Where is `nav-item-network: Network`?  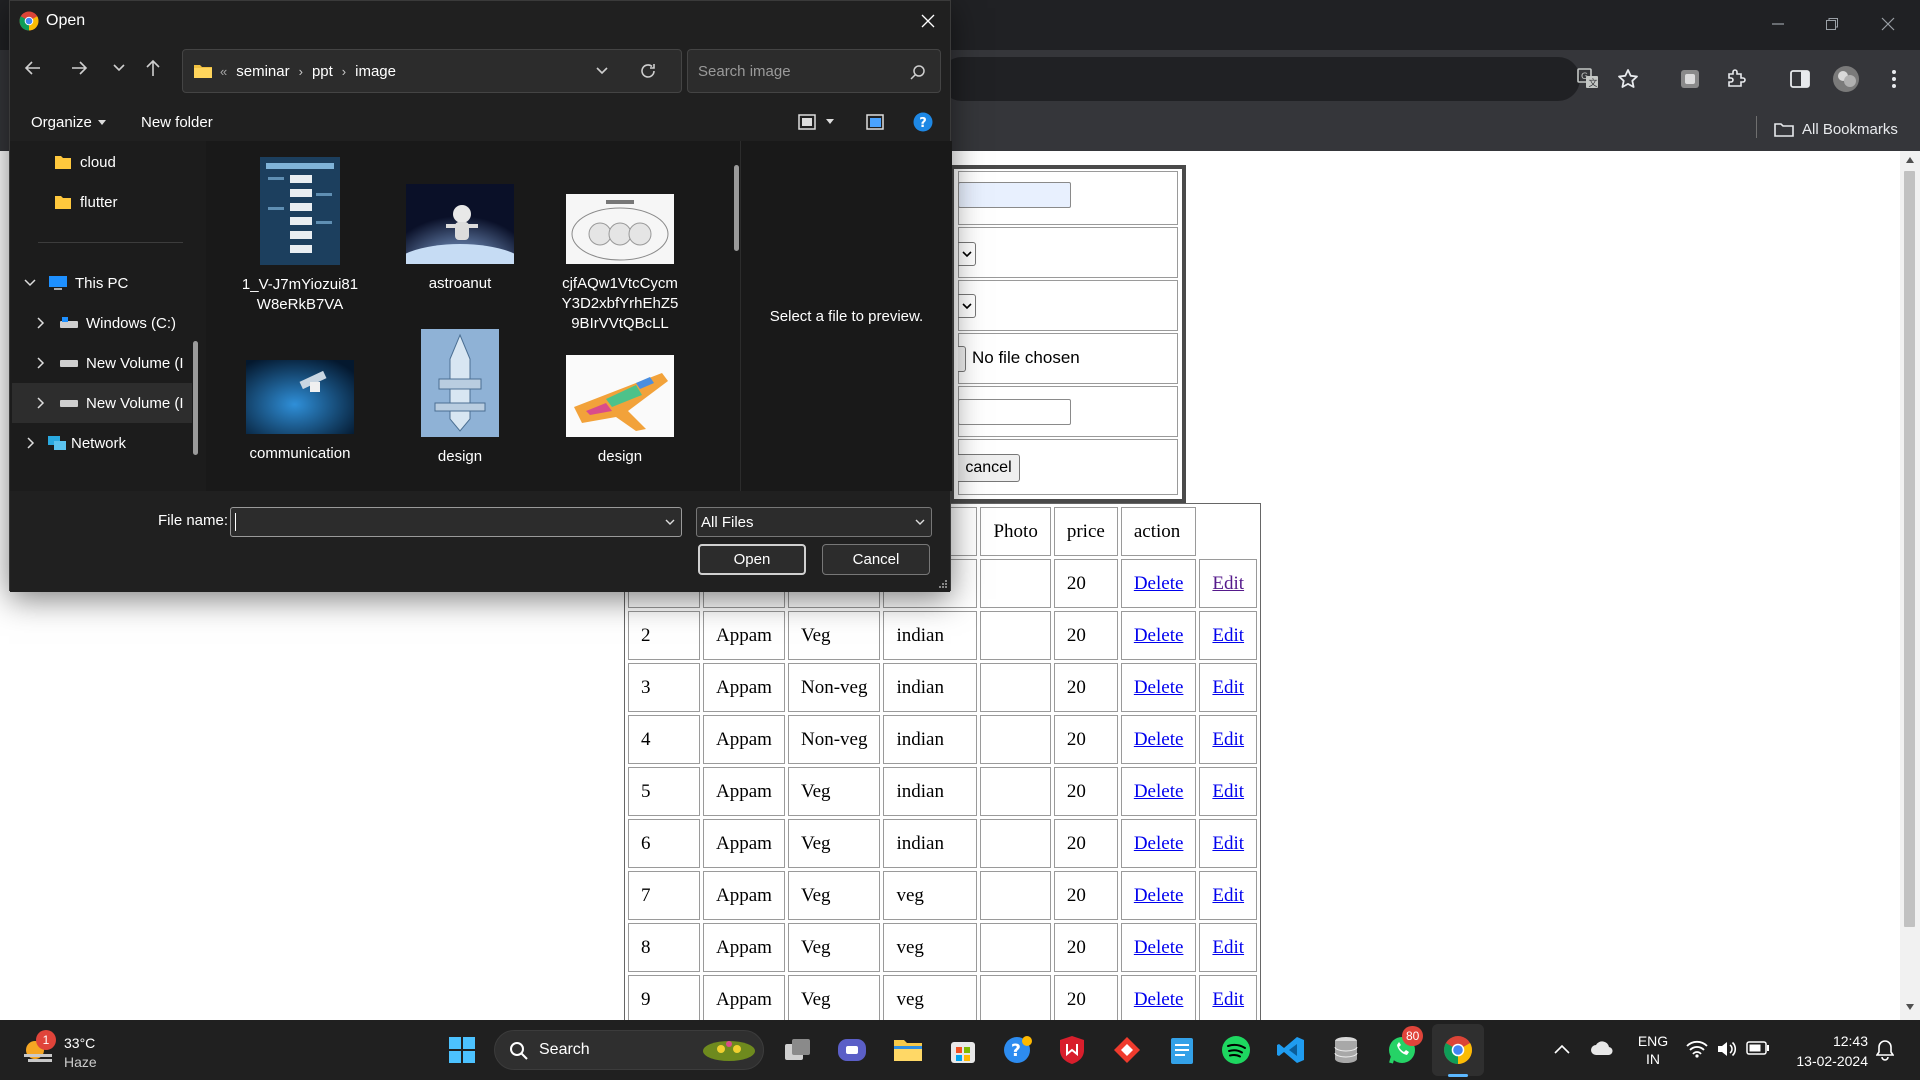 nav-item-network: Network is located at coordinates (76, 443).